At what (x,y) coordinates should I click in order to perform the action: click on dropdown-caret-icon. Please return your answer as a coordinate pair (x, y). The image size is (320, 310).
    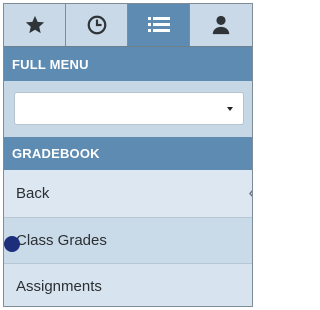
    Looking at the image, I should click on (230, 109).